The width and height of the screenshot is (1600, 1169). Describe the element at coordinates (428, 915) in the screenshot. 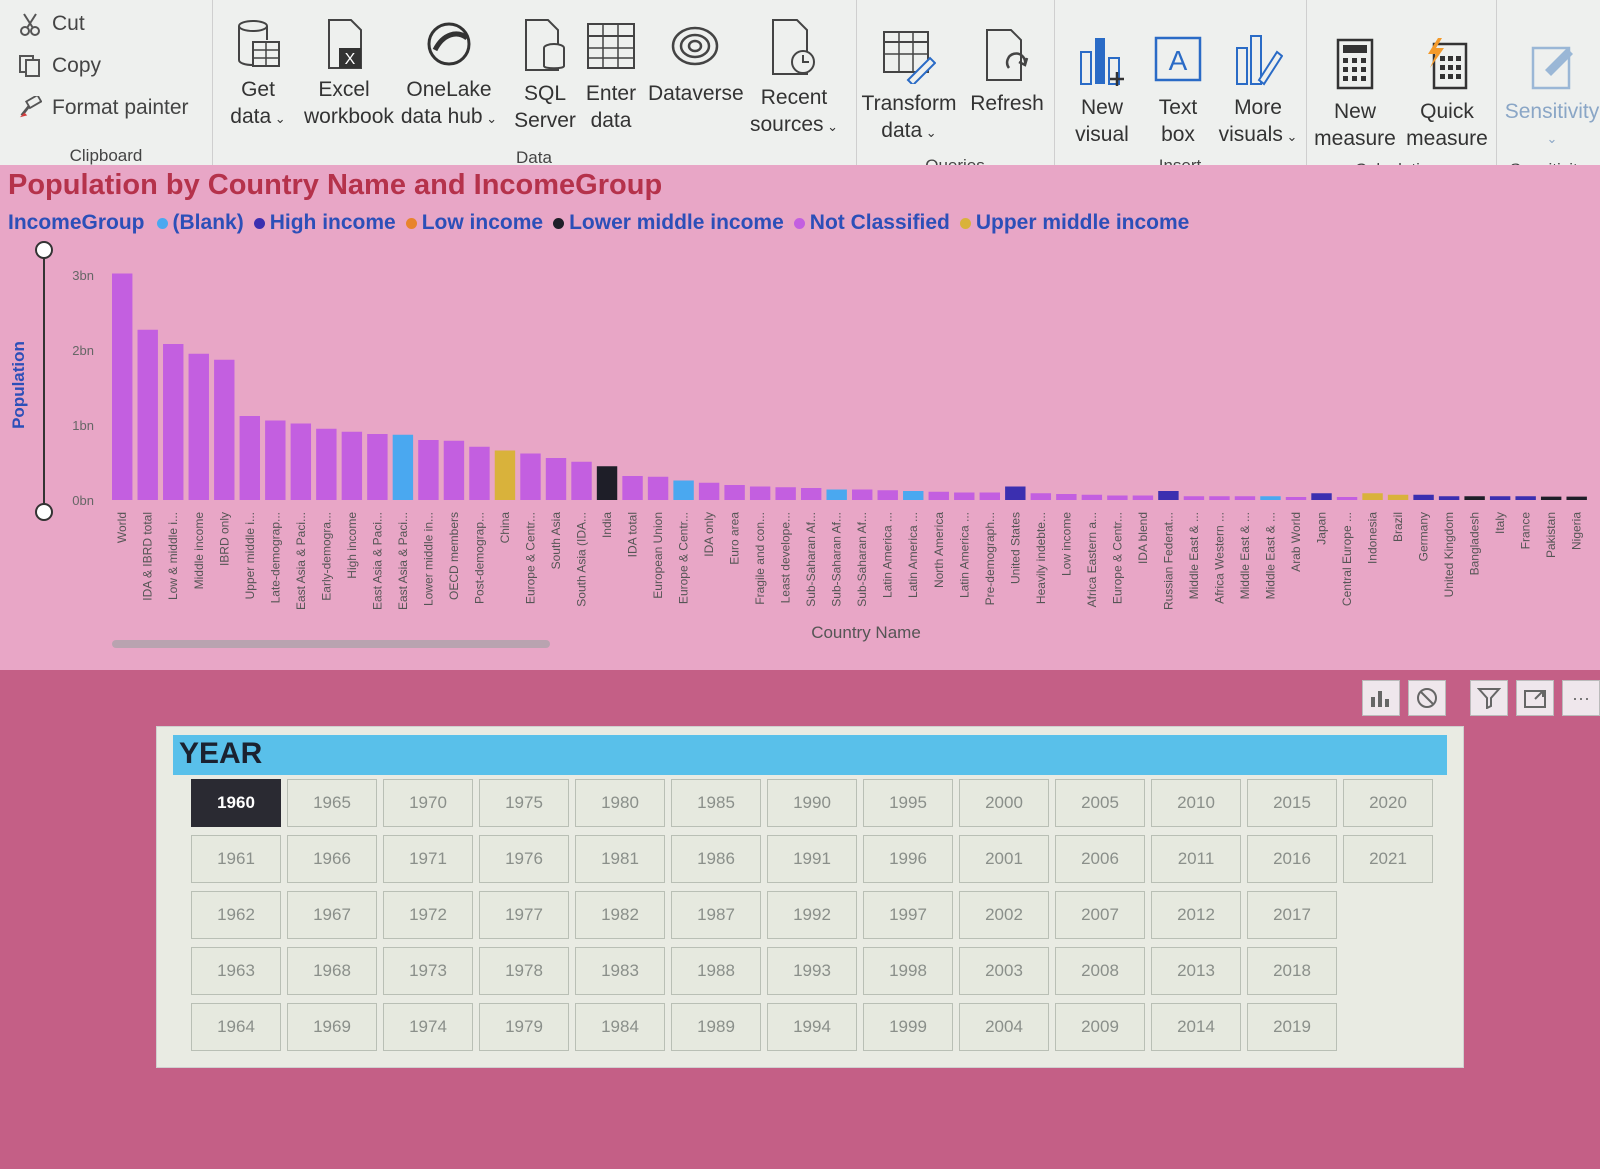

I see `year-button-1972: 1972` at that location.